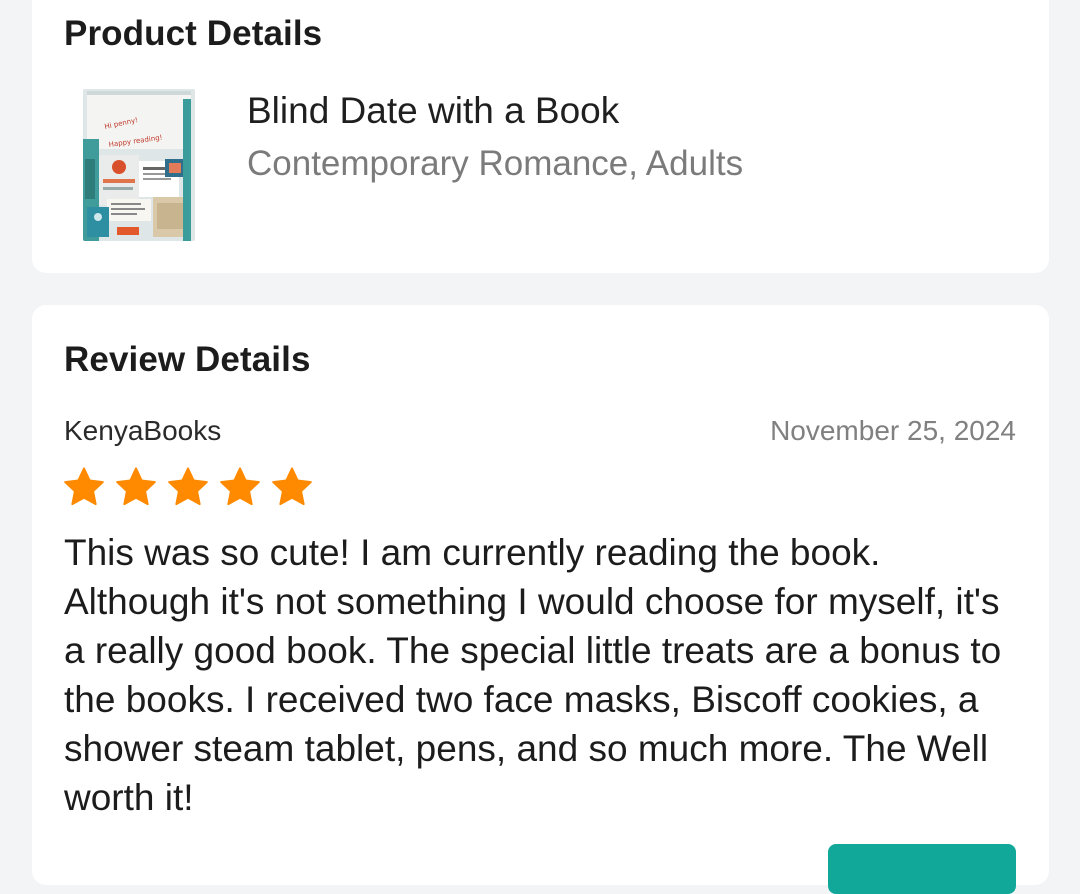  I want to click on review-action-button, so click(922, 869).